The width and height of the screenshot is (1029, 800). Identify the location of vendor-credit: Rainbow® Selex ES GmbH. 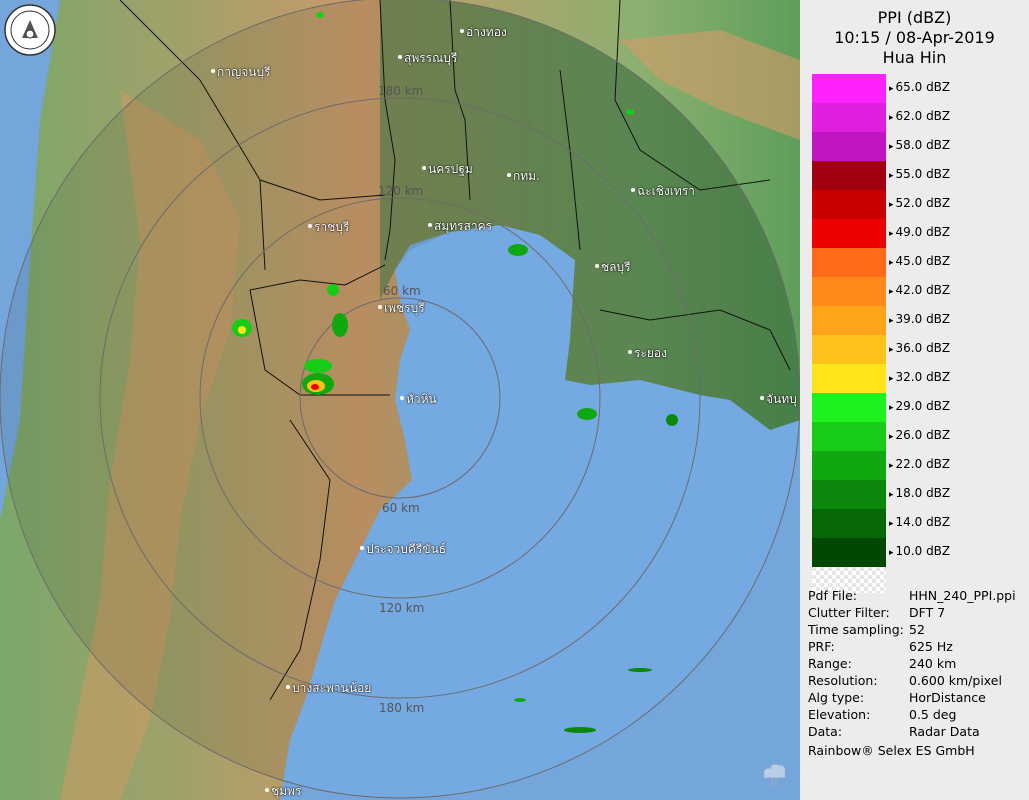
(891, 750).